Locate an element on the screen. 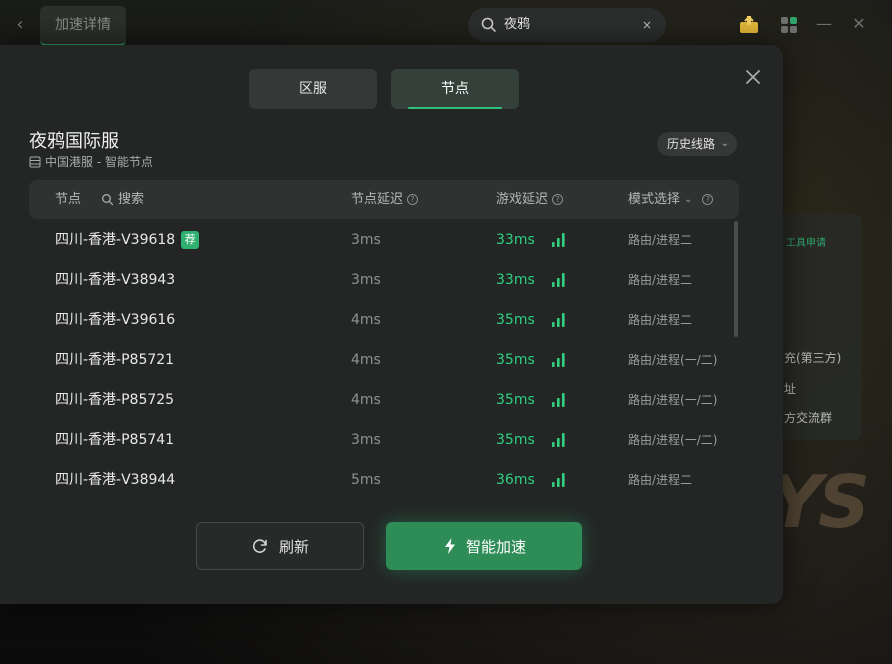 The width and height of the screenshot is (892, 664). server-icon is located at coordinates (35, 161).